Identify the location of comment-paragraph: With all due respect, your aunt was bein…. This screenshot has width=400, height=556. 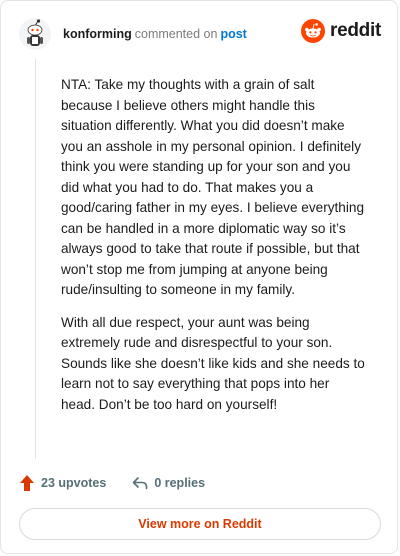
(213, 363).